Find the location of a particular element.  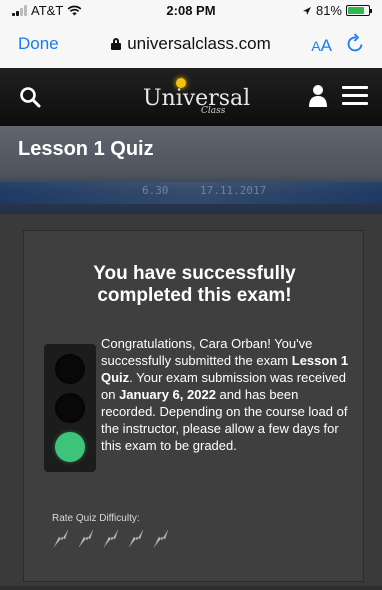

submission-date: January 6, 2022 is located at coordinates (167, 394).